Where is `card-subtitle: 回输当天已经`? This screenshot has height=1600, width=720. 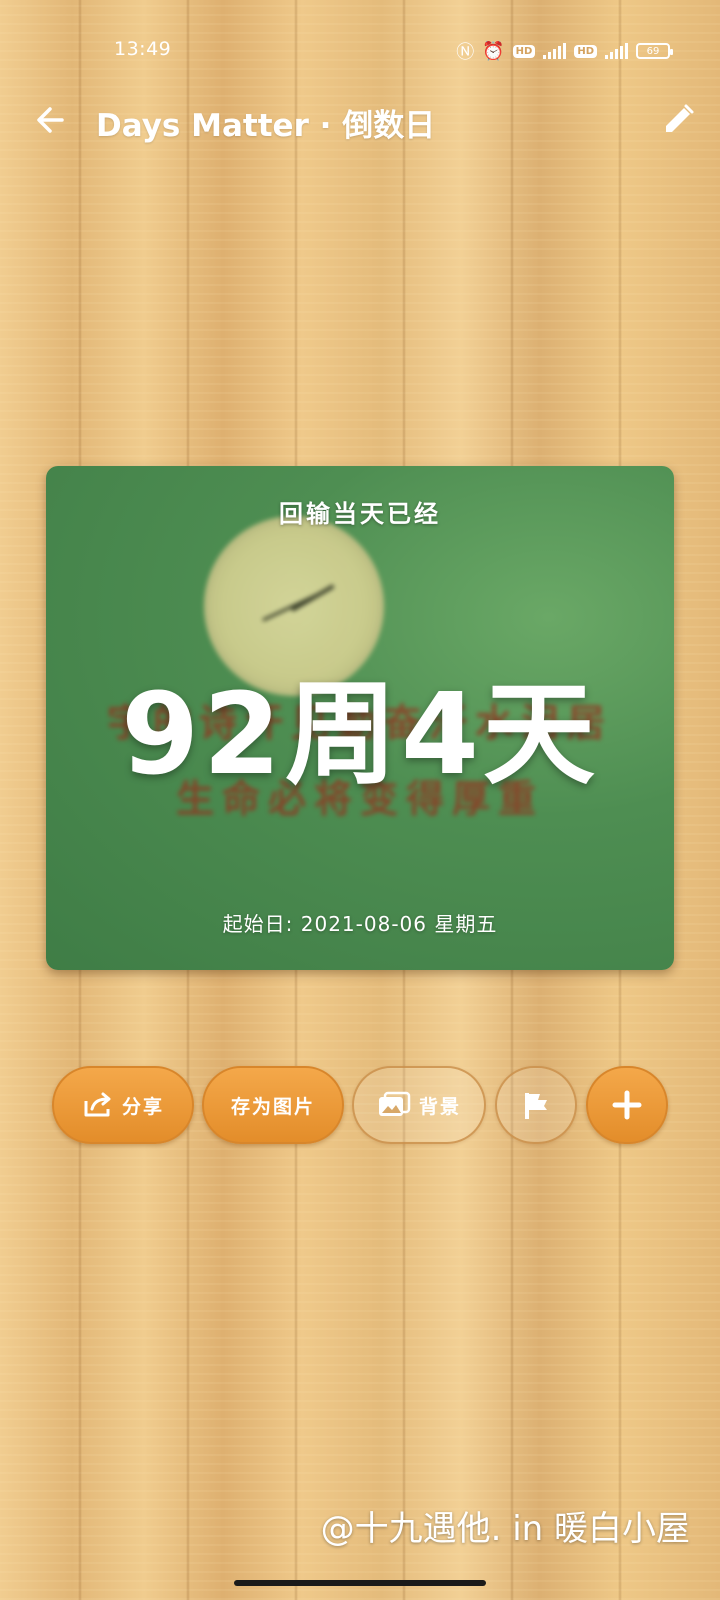 card-subtitle: 回输当天已经 is located at coordinates (360, 514).